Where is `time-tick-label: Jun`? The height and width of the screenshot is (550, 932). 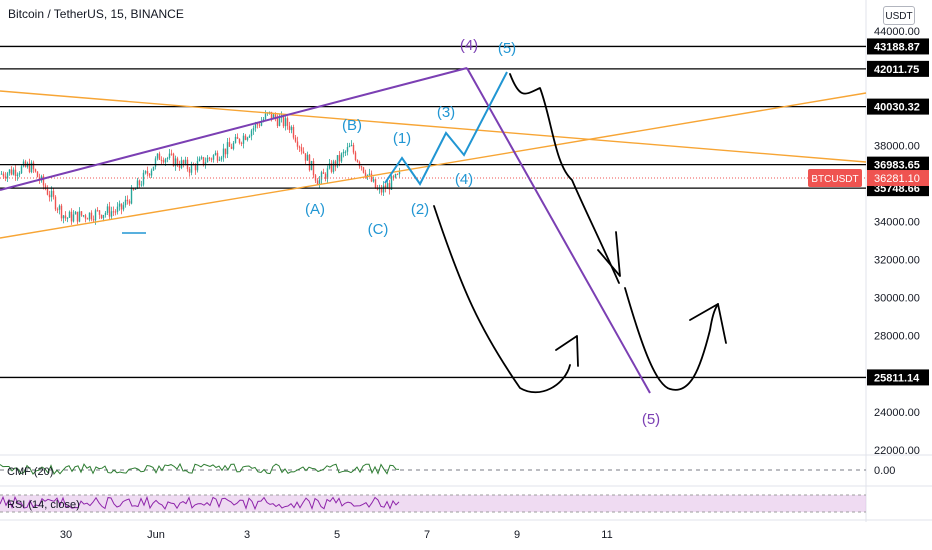 time-tick-label: Jun is located at coordinates (156, 535).